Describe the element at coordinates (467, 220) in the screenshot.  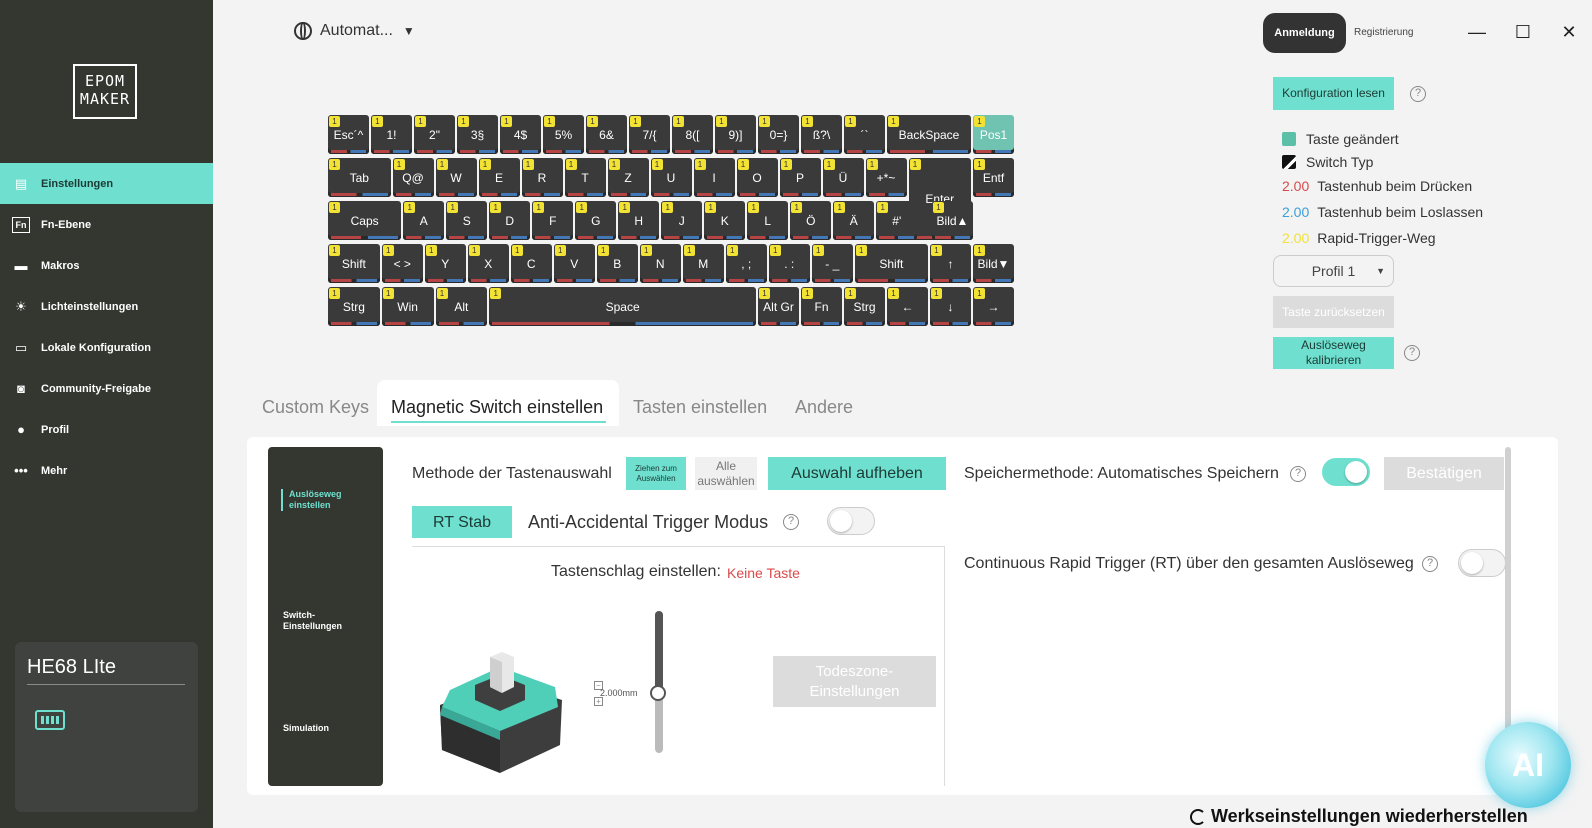
I see `key-s: 1S` at that location.